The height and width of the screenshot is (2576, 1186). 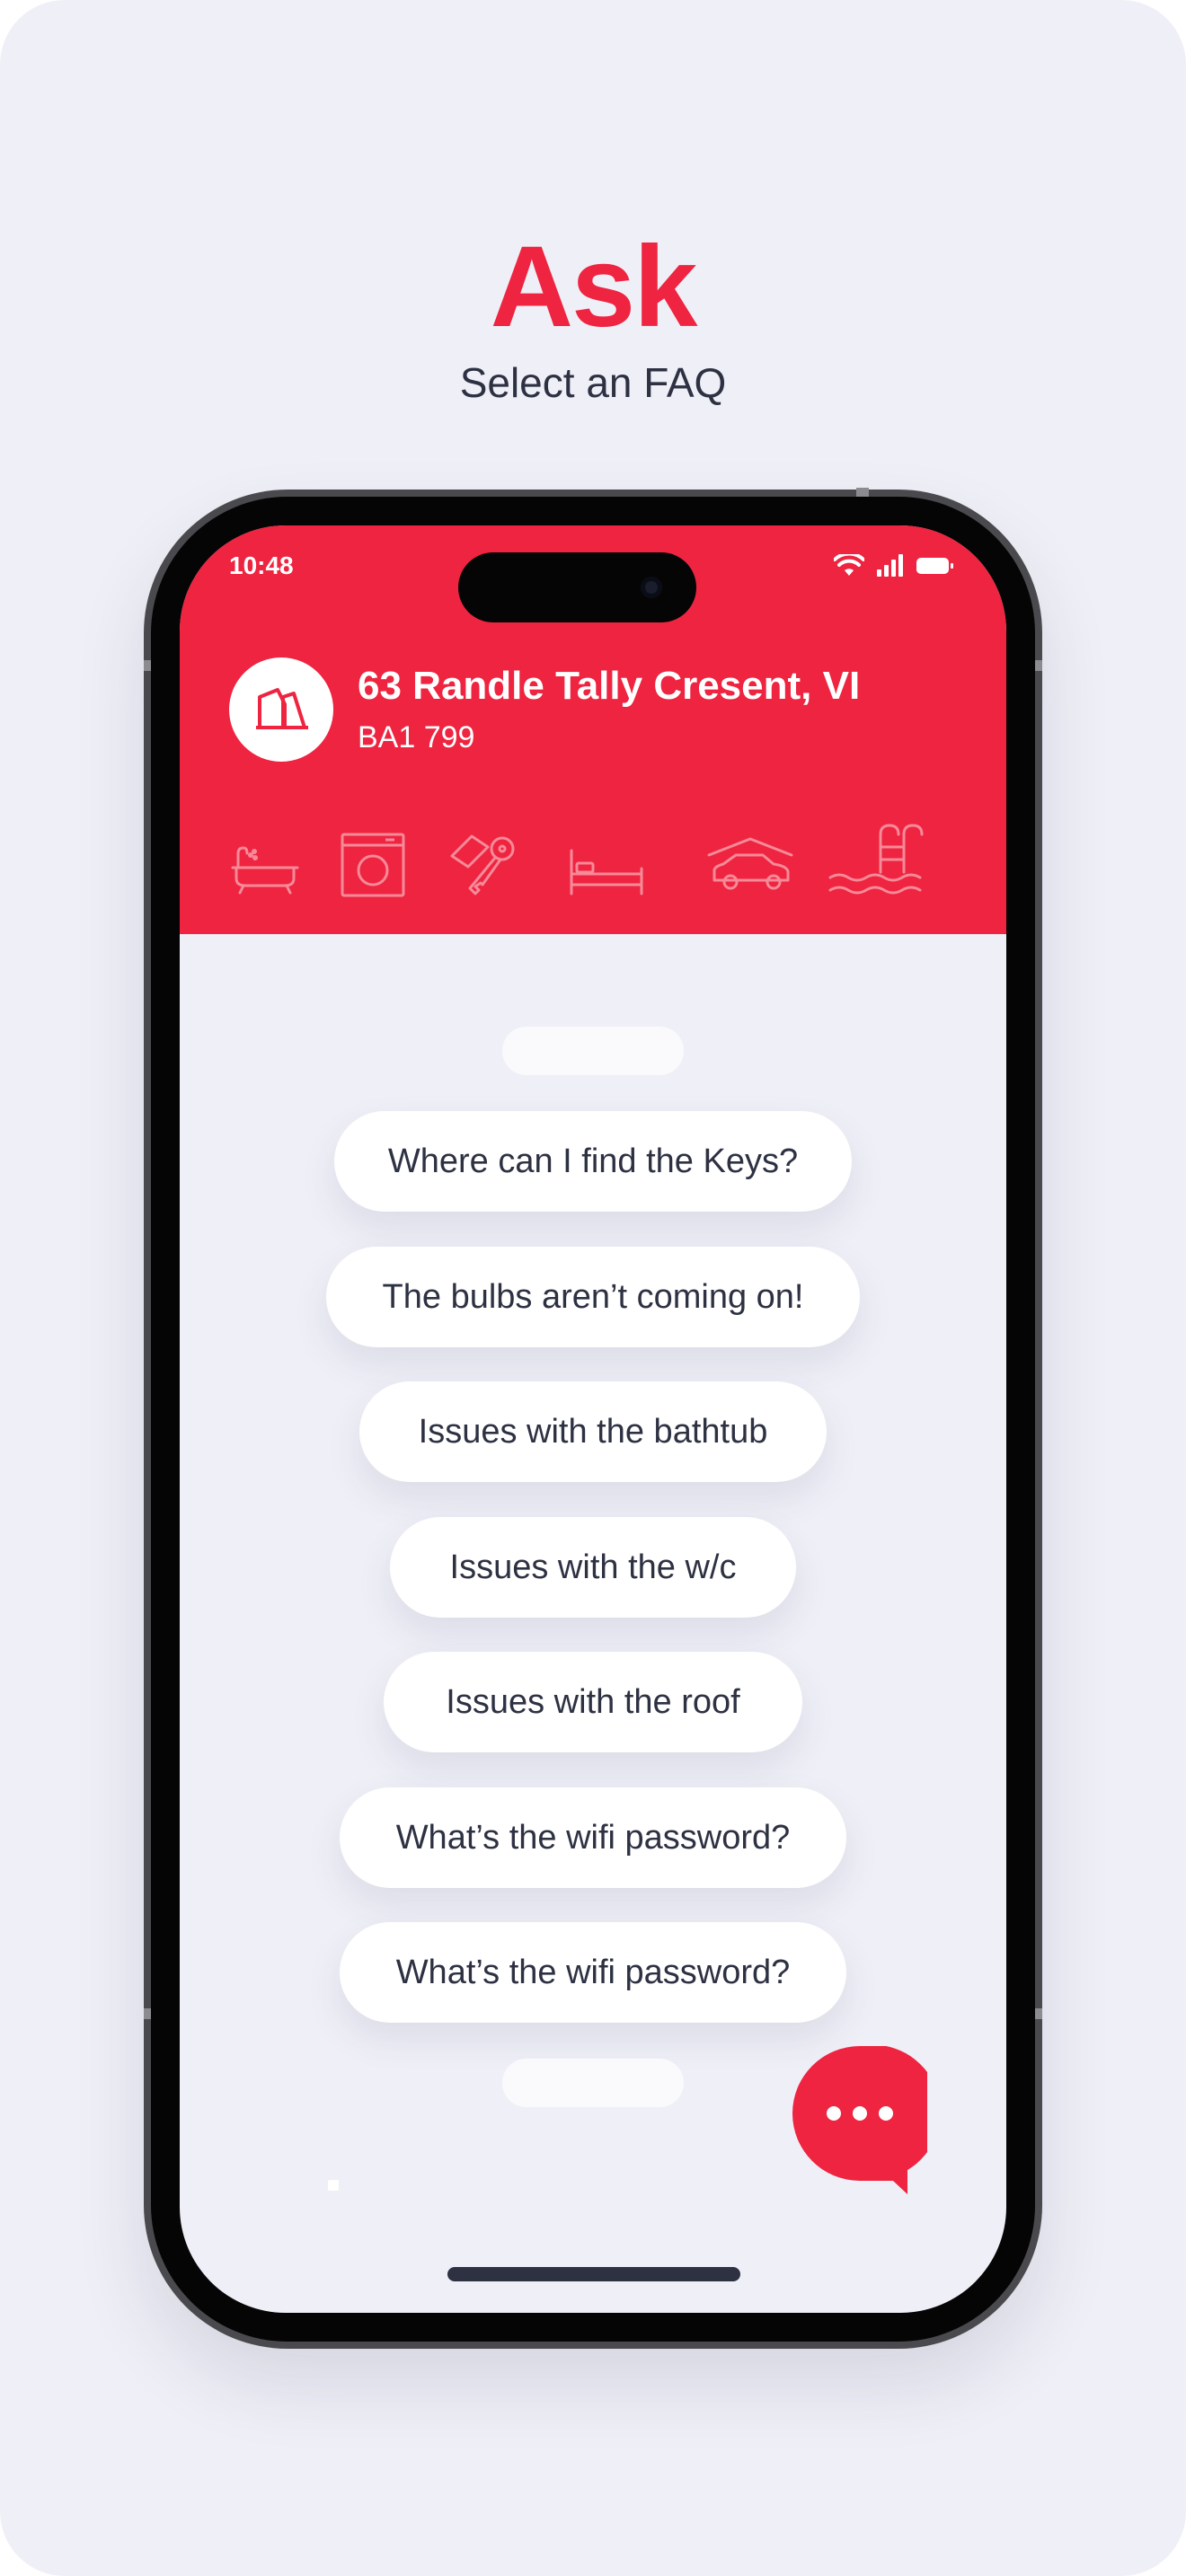 I want to click on house-logo-icon, so click(x=282, y=708).